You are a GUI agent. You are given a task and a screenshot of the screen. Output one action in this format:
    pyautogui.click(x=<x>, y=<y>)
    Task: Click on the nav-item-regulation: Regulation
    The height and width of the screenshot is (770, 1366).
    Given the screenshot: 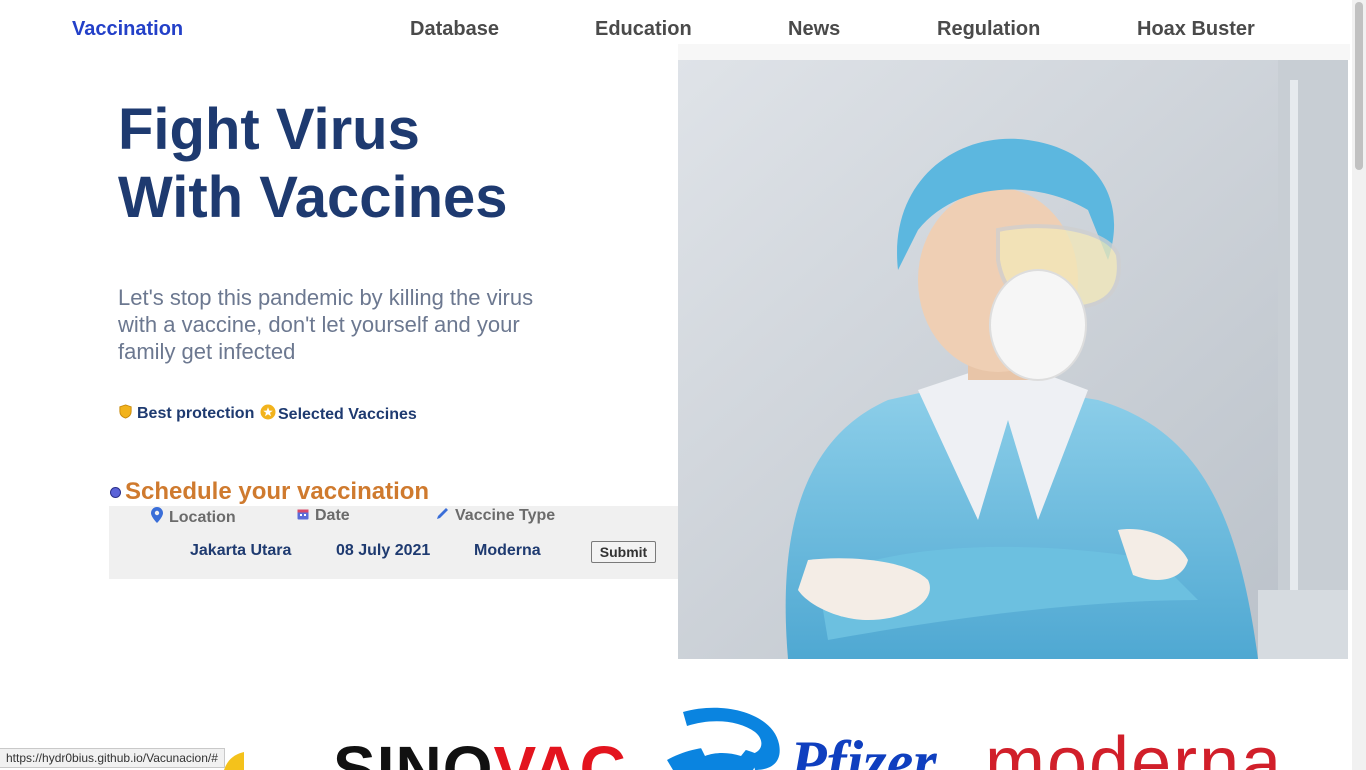 What is the action you would take?
    pyautogui.click(x=988, y=29)
    